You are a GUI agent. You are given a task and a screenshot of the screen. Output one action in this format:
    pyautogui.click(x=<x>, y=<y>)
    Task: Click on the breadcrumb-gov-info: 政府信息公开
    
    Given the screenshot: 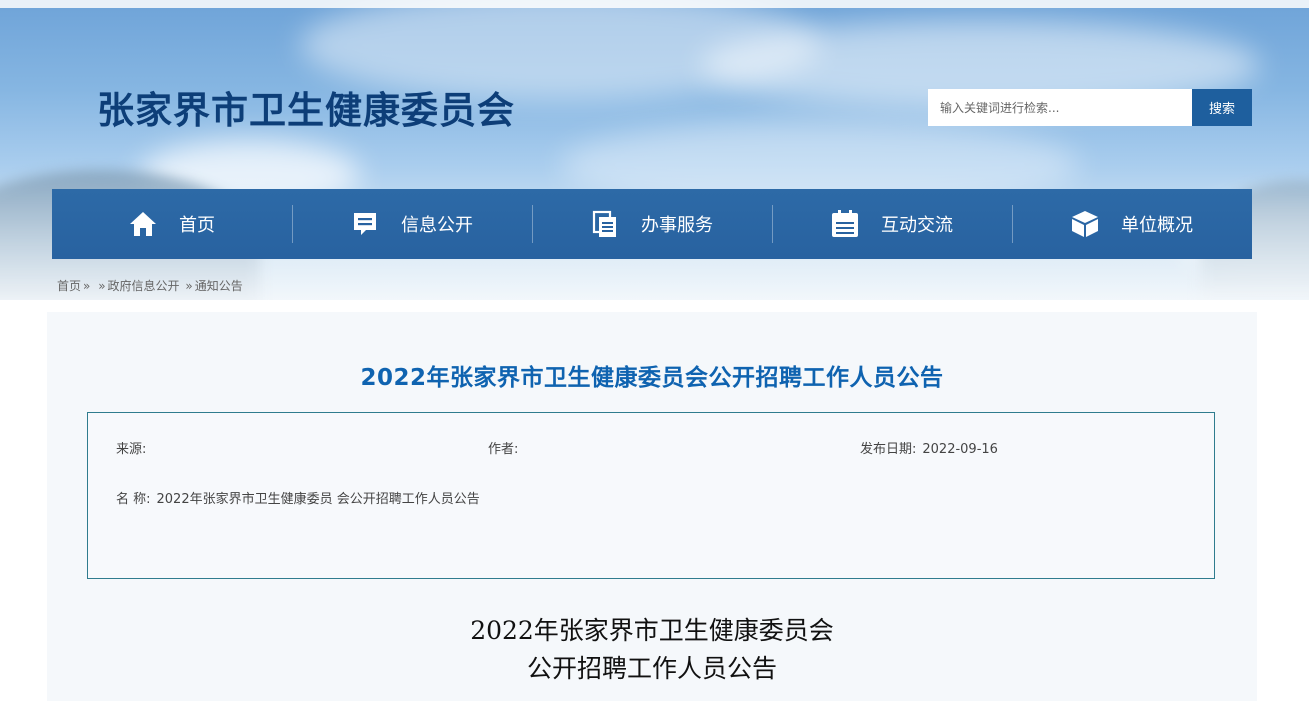 What is the action you would take?
    pyautogui.click(x=144, y=286)
    